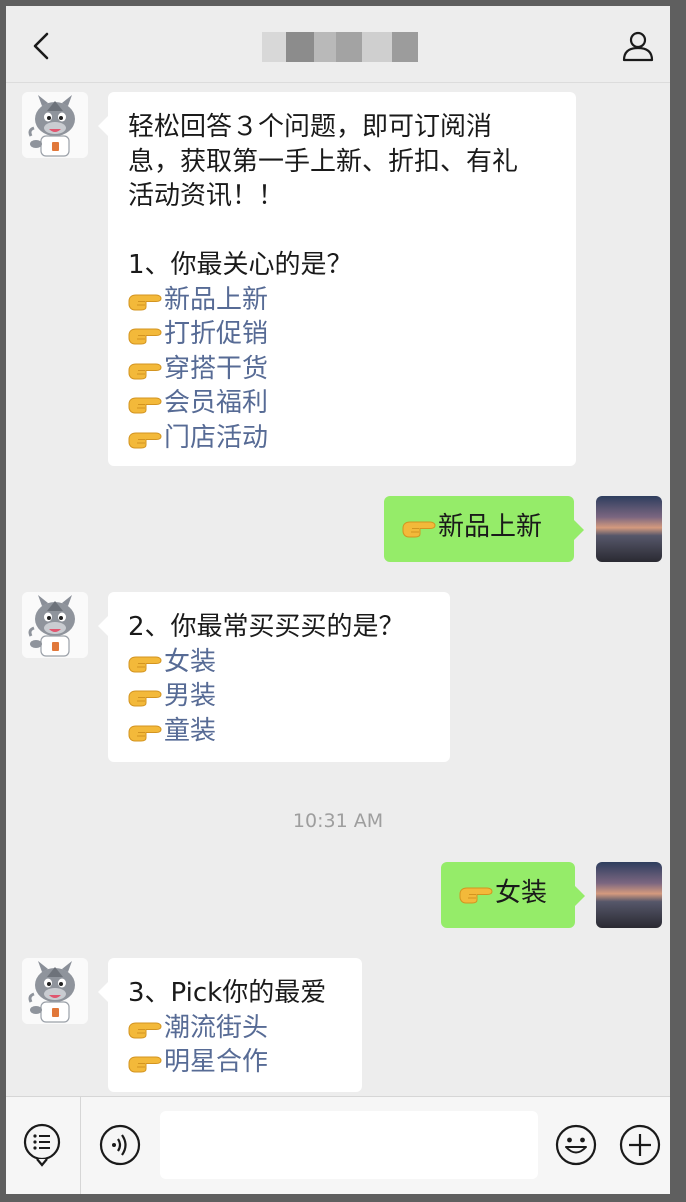  Describe the element at coordinates (240, 265) in the screenshot. I see `question-text: 1、你最关心的是？` at that location.